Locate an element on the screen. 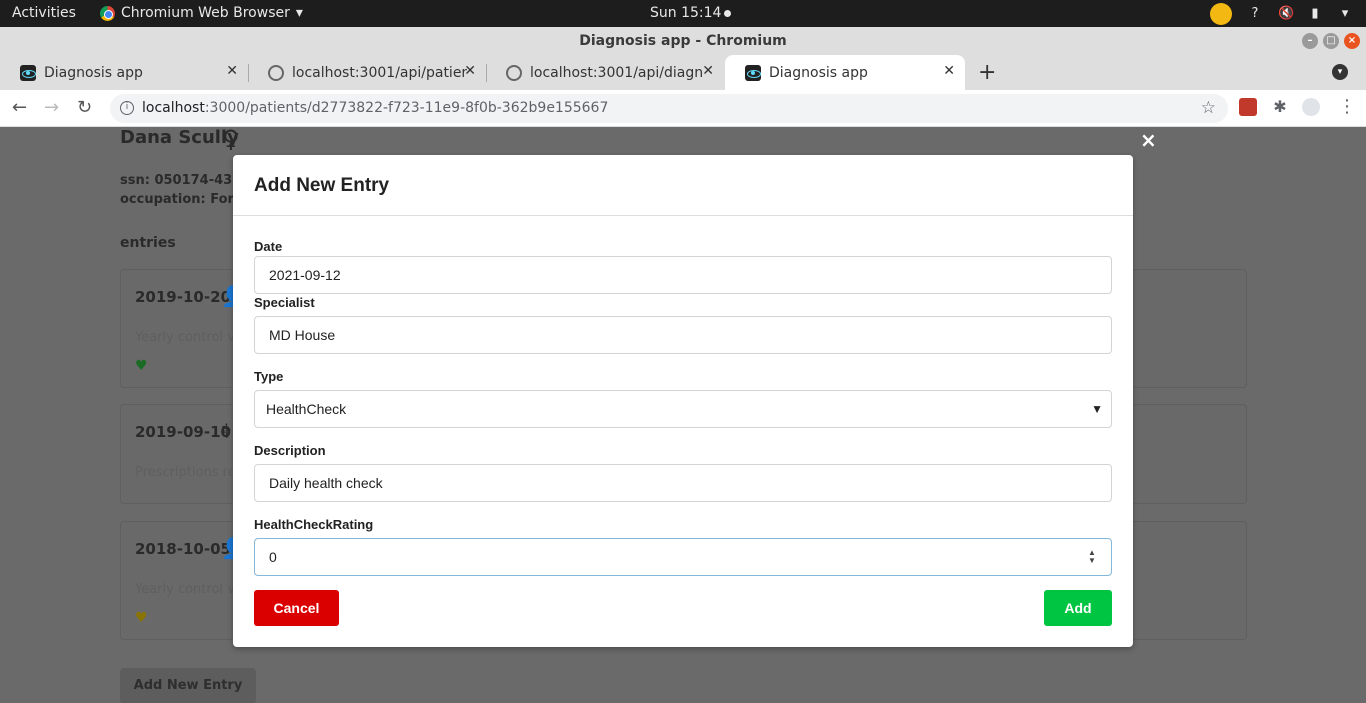  tab-api-patients: localhost:3001/api/patien ✕ is located at coordinates (367, 72).